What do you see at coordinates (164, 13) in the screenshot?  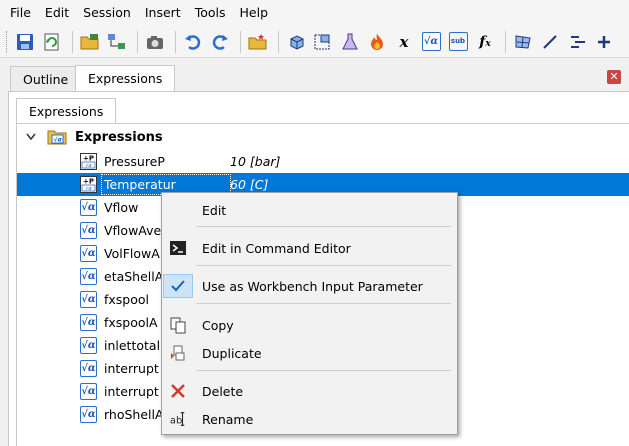 I see `menu-insert: Insert` at bounding box center [164, 13].